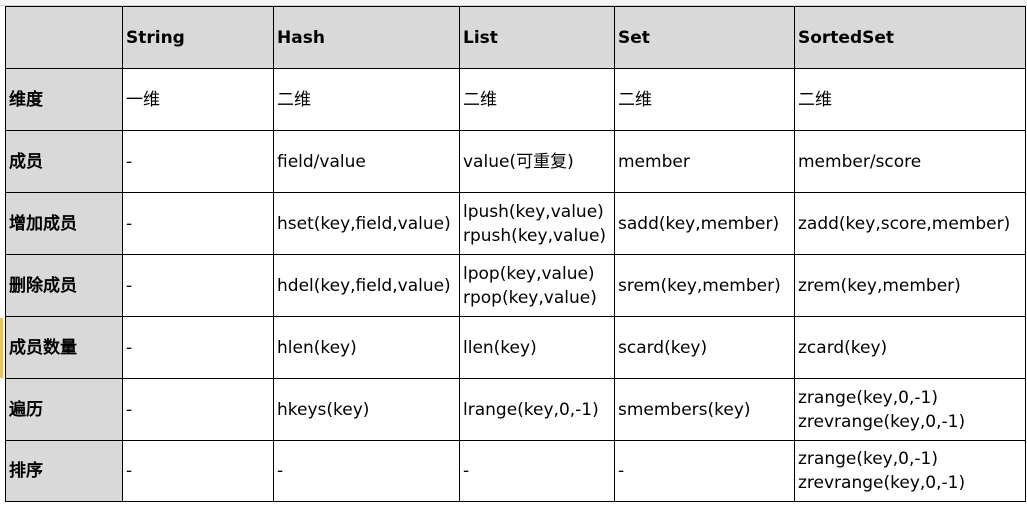 This screenshot has width=1027, height=507. I want to click on table-cell: hdel(key,field,value), so click(366, 285).